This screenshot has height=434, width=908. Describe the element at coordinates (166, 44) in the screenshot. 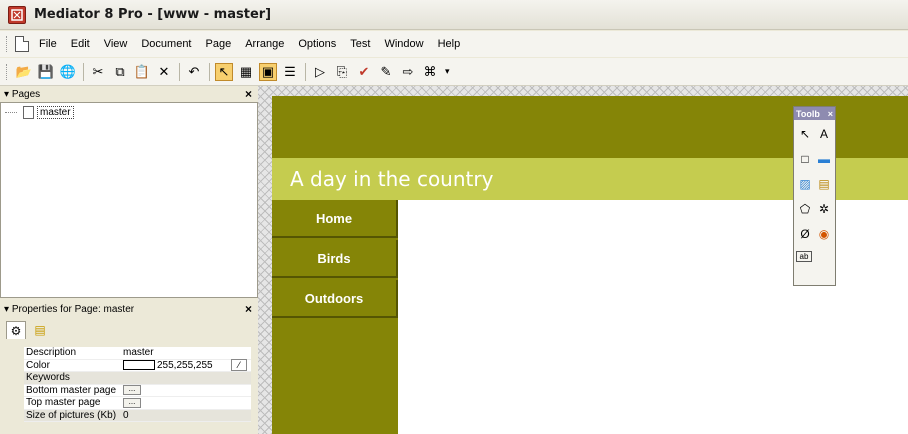

I see `menu-document: Document` at that location.